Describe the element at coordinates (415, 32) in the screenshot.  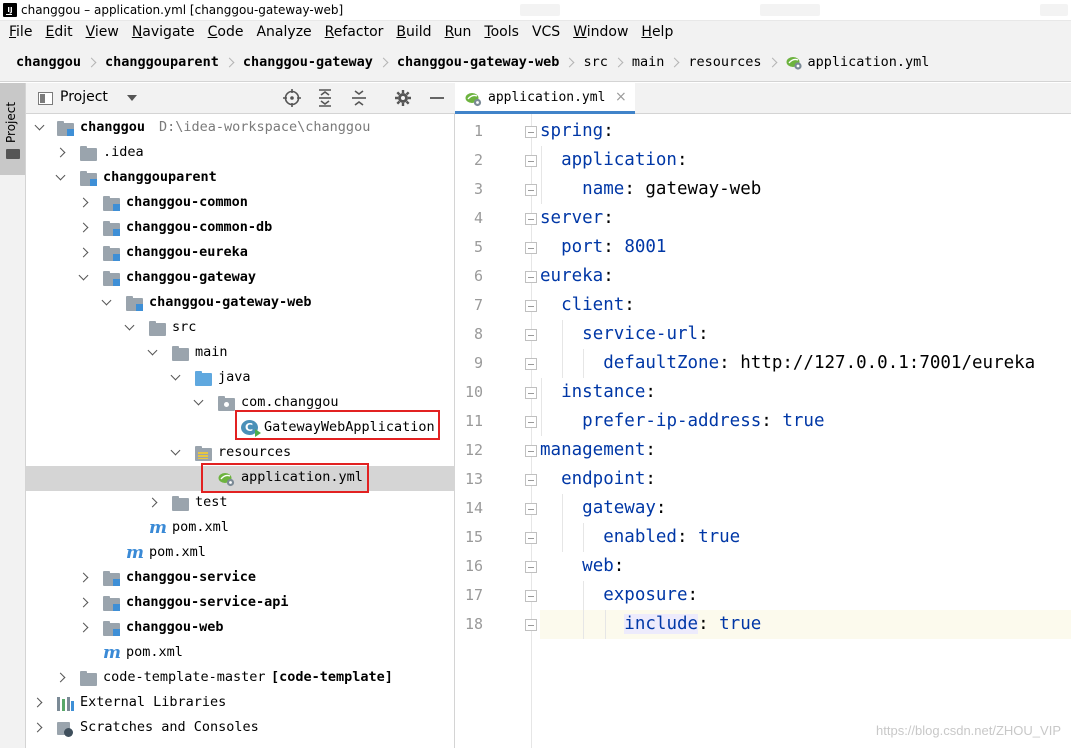
I see `menu-build: Build` at that location.